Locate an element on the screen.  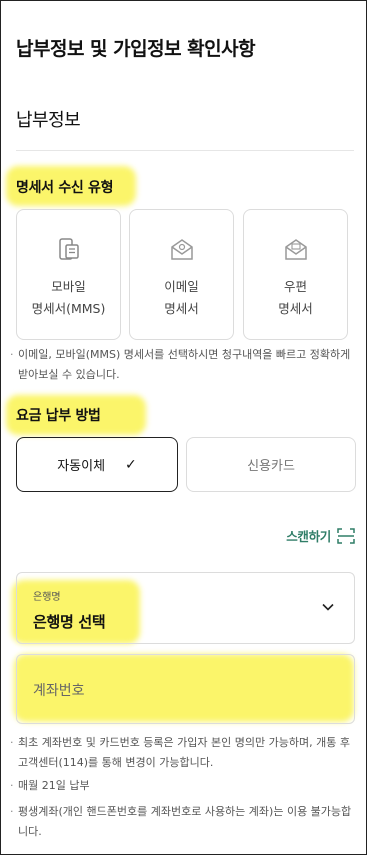
email-icon is located at coordinates (181, 249).